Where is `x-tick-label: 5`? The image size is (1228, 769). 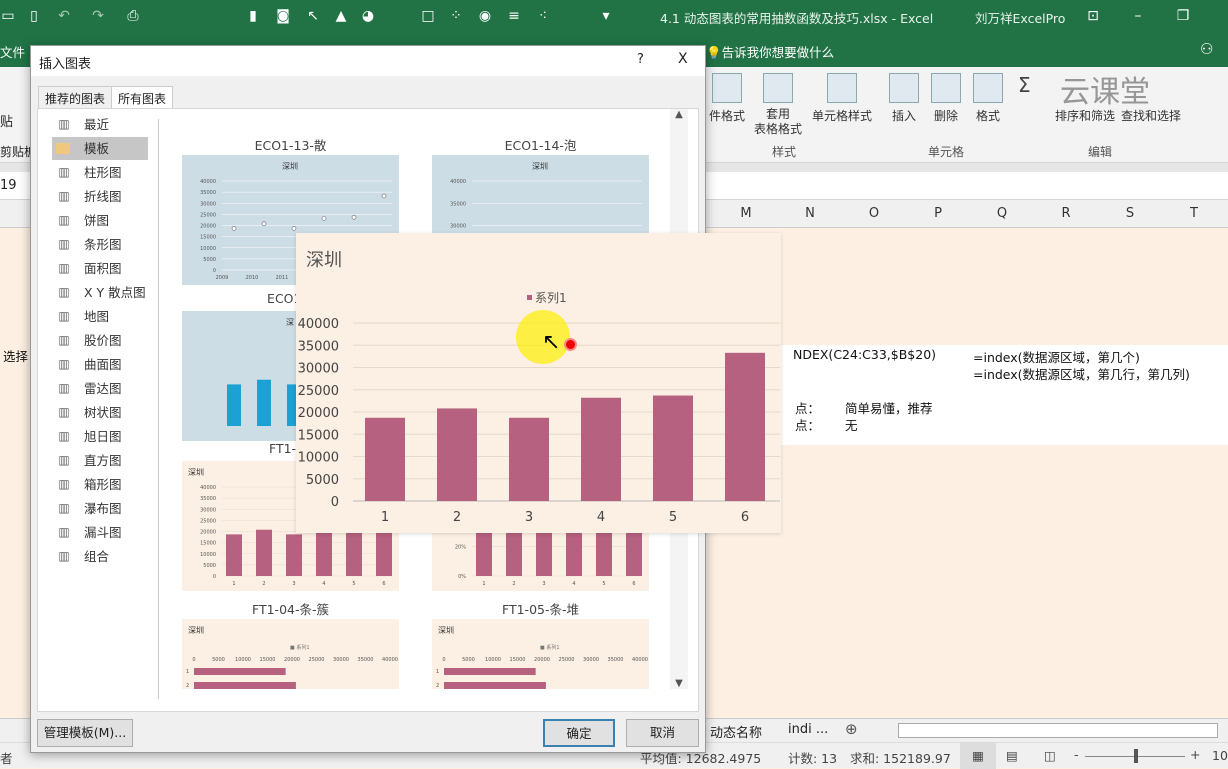
x-tick-label: 5 is located at coordinates (673, 517).